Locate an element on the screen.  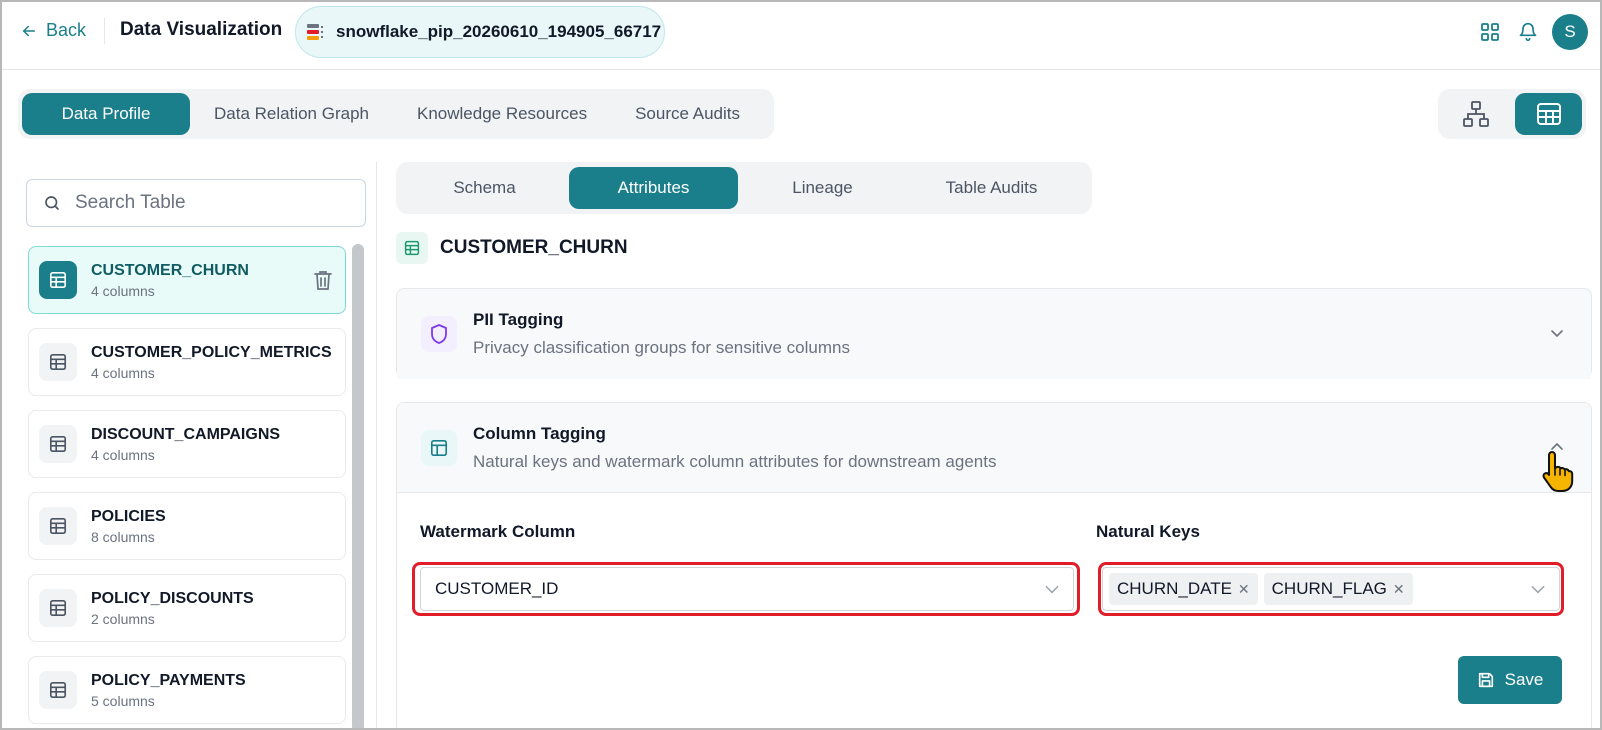
delete-table-button is located at coordinates (323, 282).